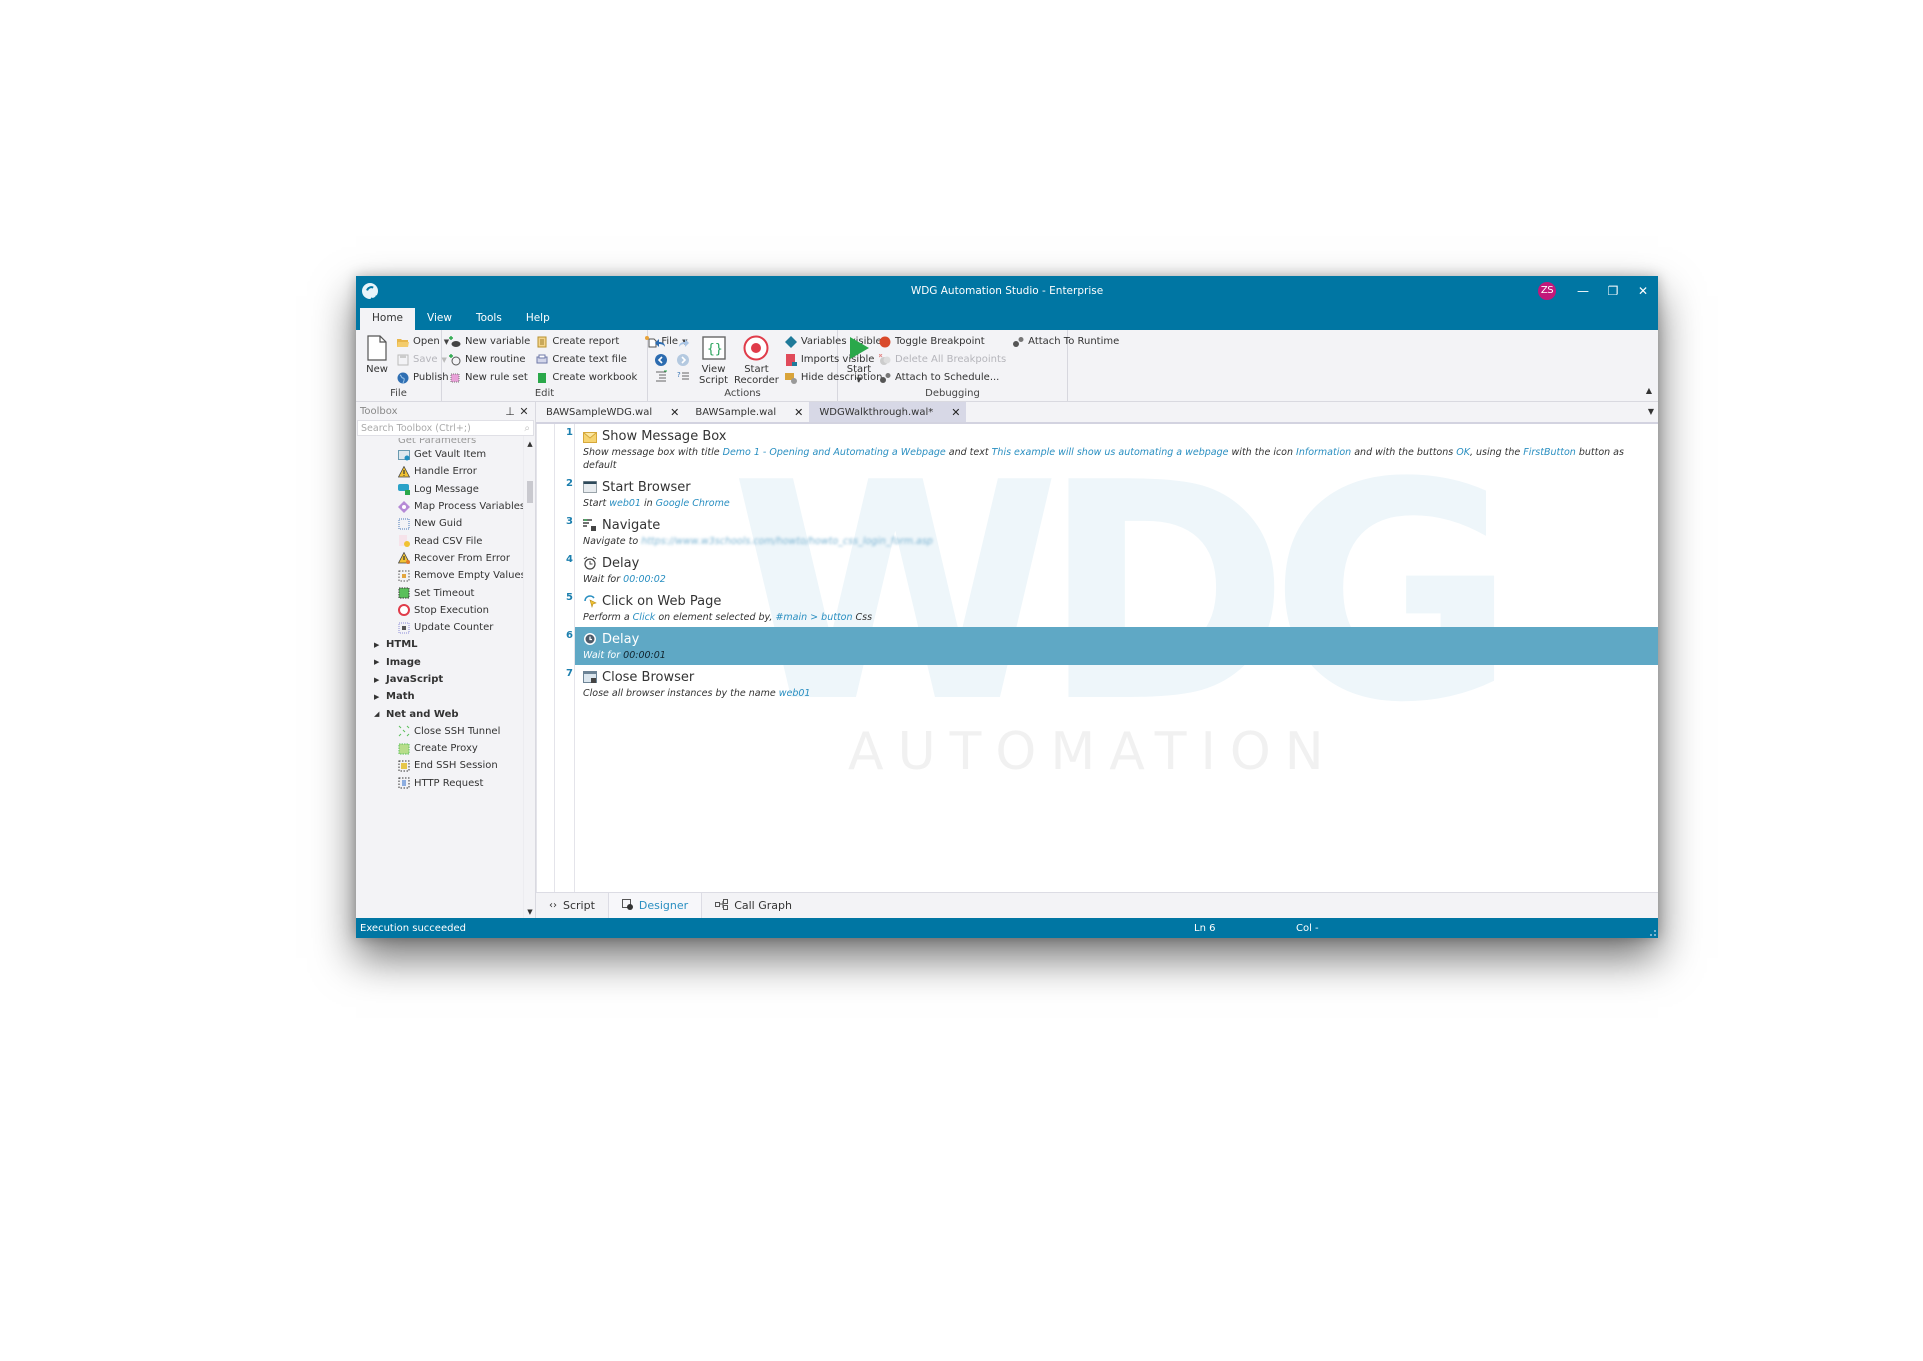  I want to click on toolbox-category: ▶ Math, so click(445, 696).